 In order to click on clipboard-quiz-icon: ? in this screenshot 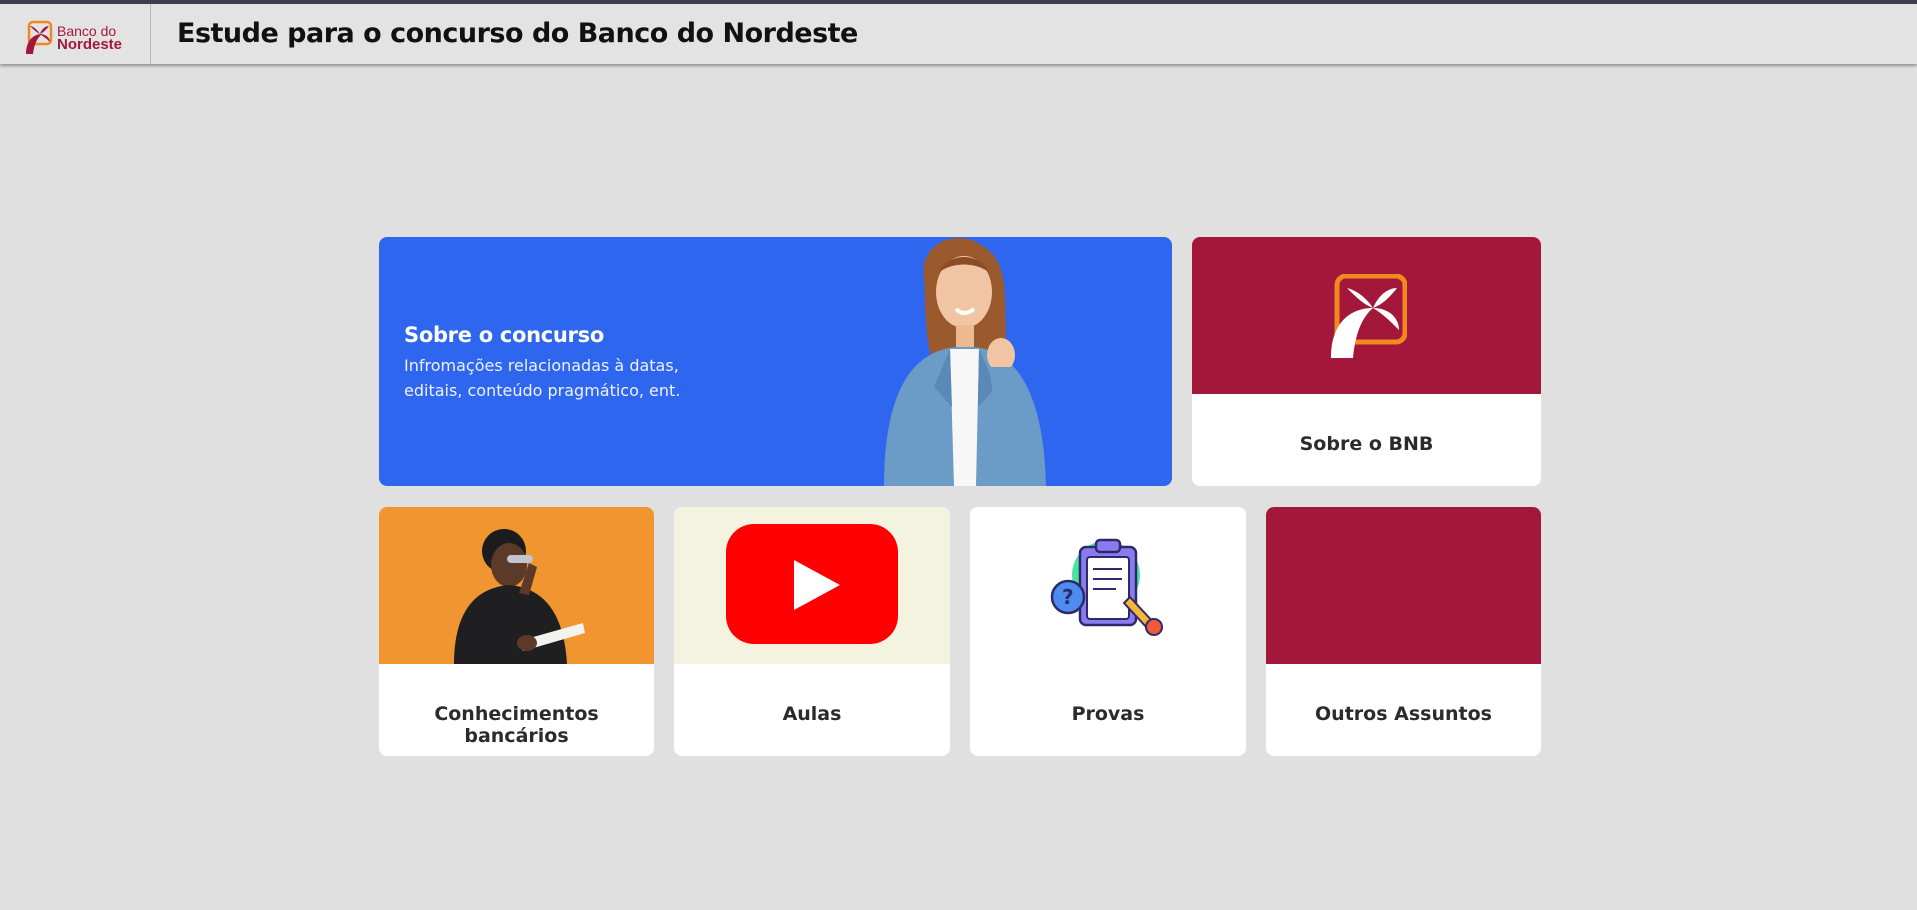, I will do `click(1106, 587)`.